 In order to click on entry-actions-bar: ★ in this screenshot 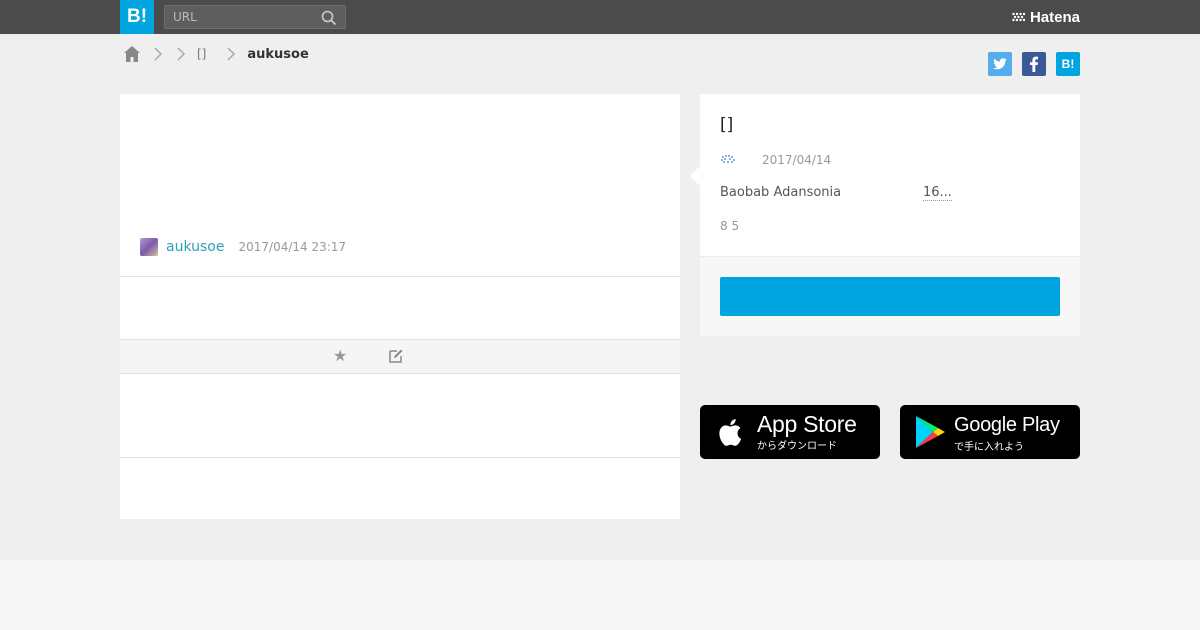, I will do `click(400, 356)`.